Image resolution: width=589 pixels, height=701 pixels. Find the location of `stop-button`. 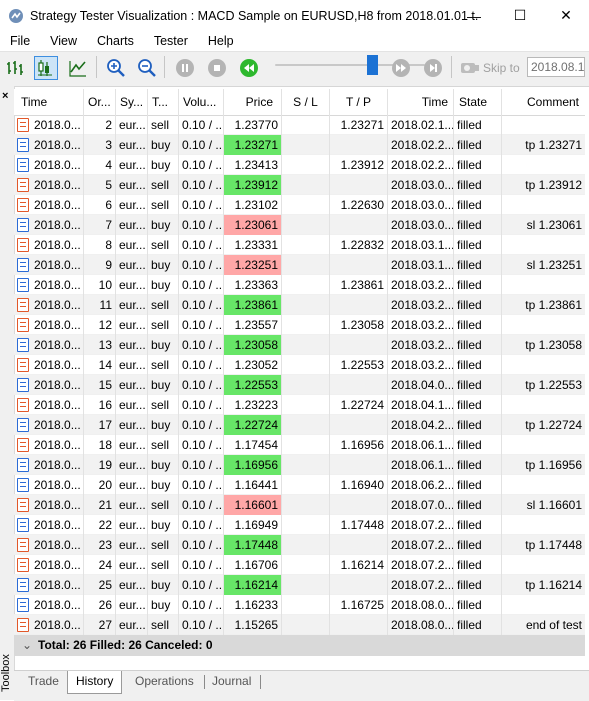

stop-button is located at coordinates (217, 68).